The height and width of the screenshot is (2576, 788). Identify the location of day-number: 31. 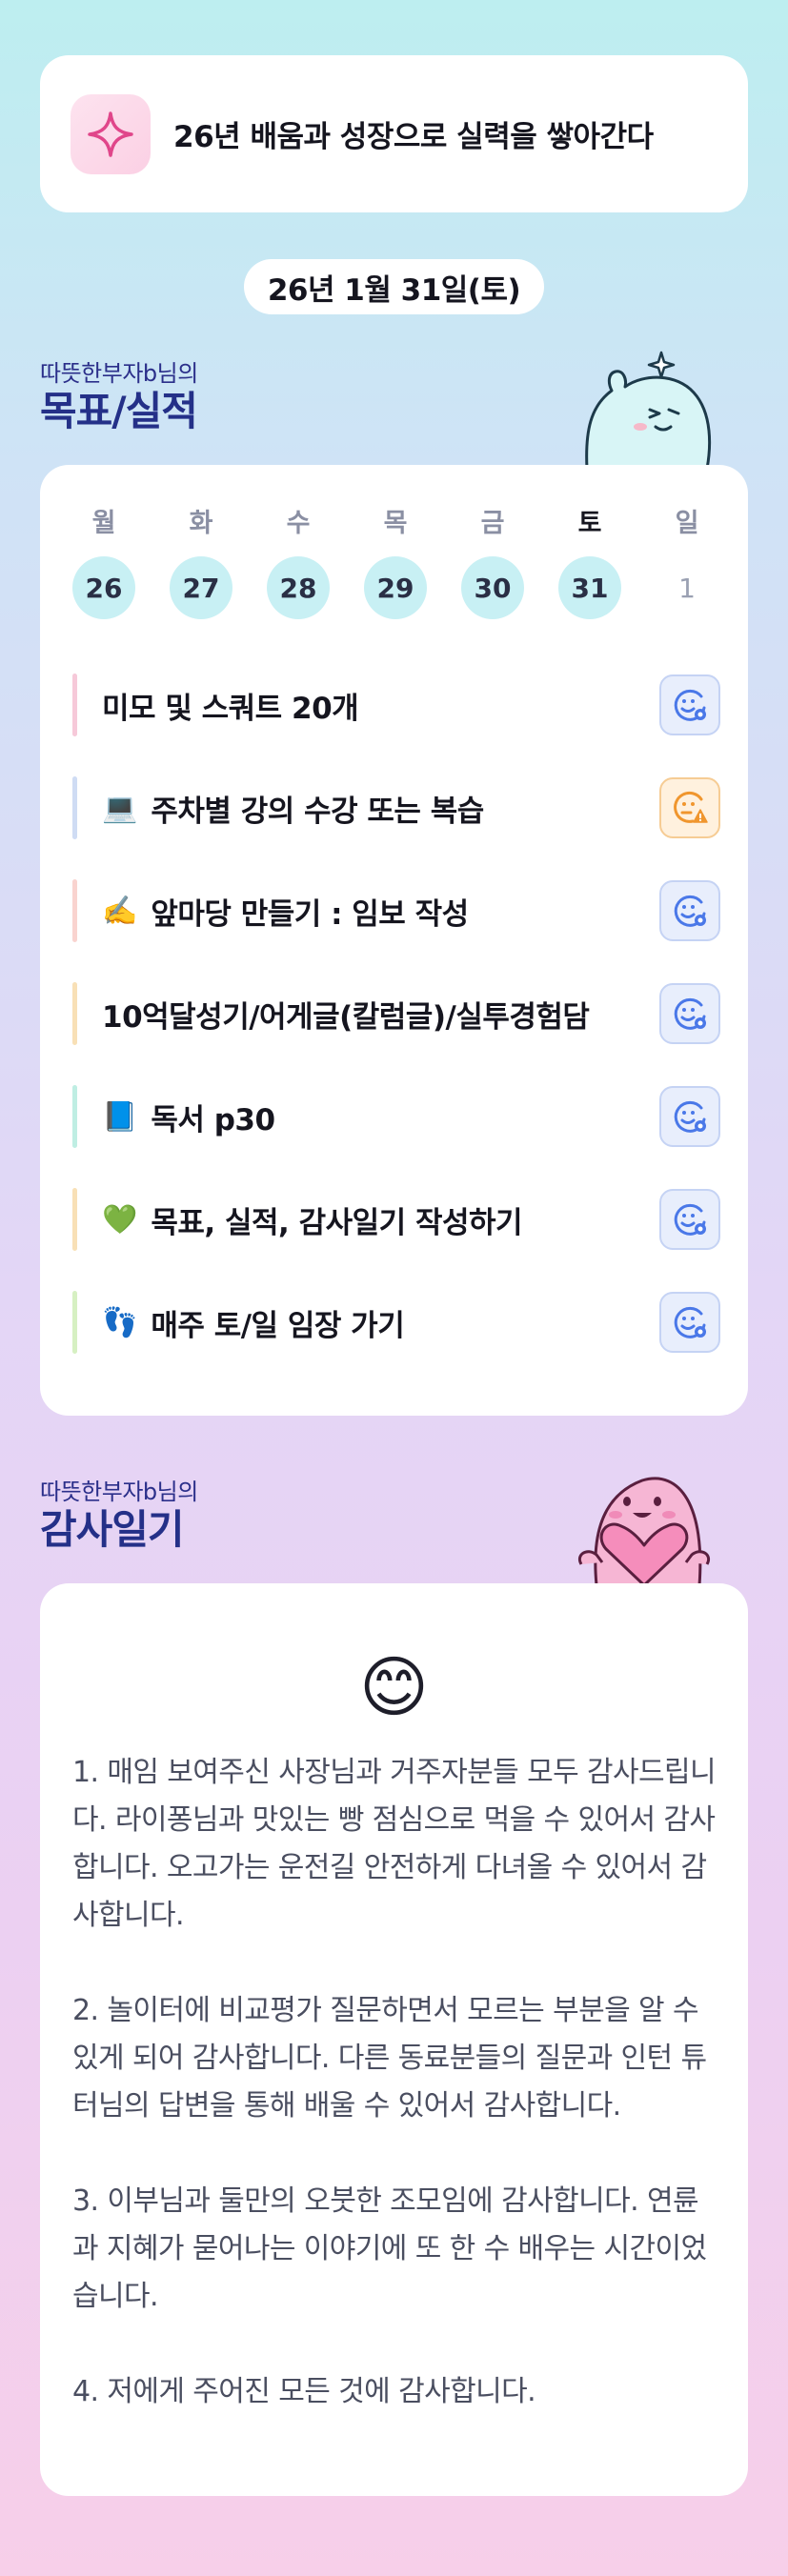
(589, 588).